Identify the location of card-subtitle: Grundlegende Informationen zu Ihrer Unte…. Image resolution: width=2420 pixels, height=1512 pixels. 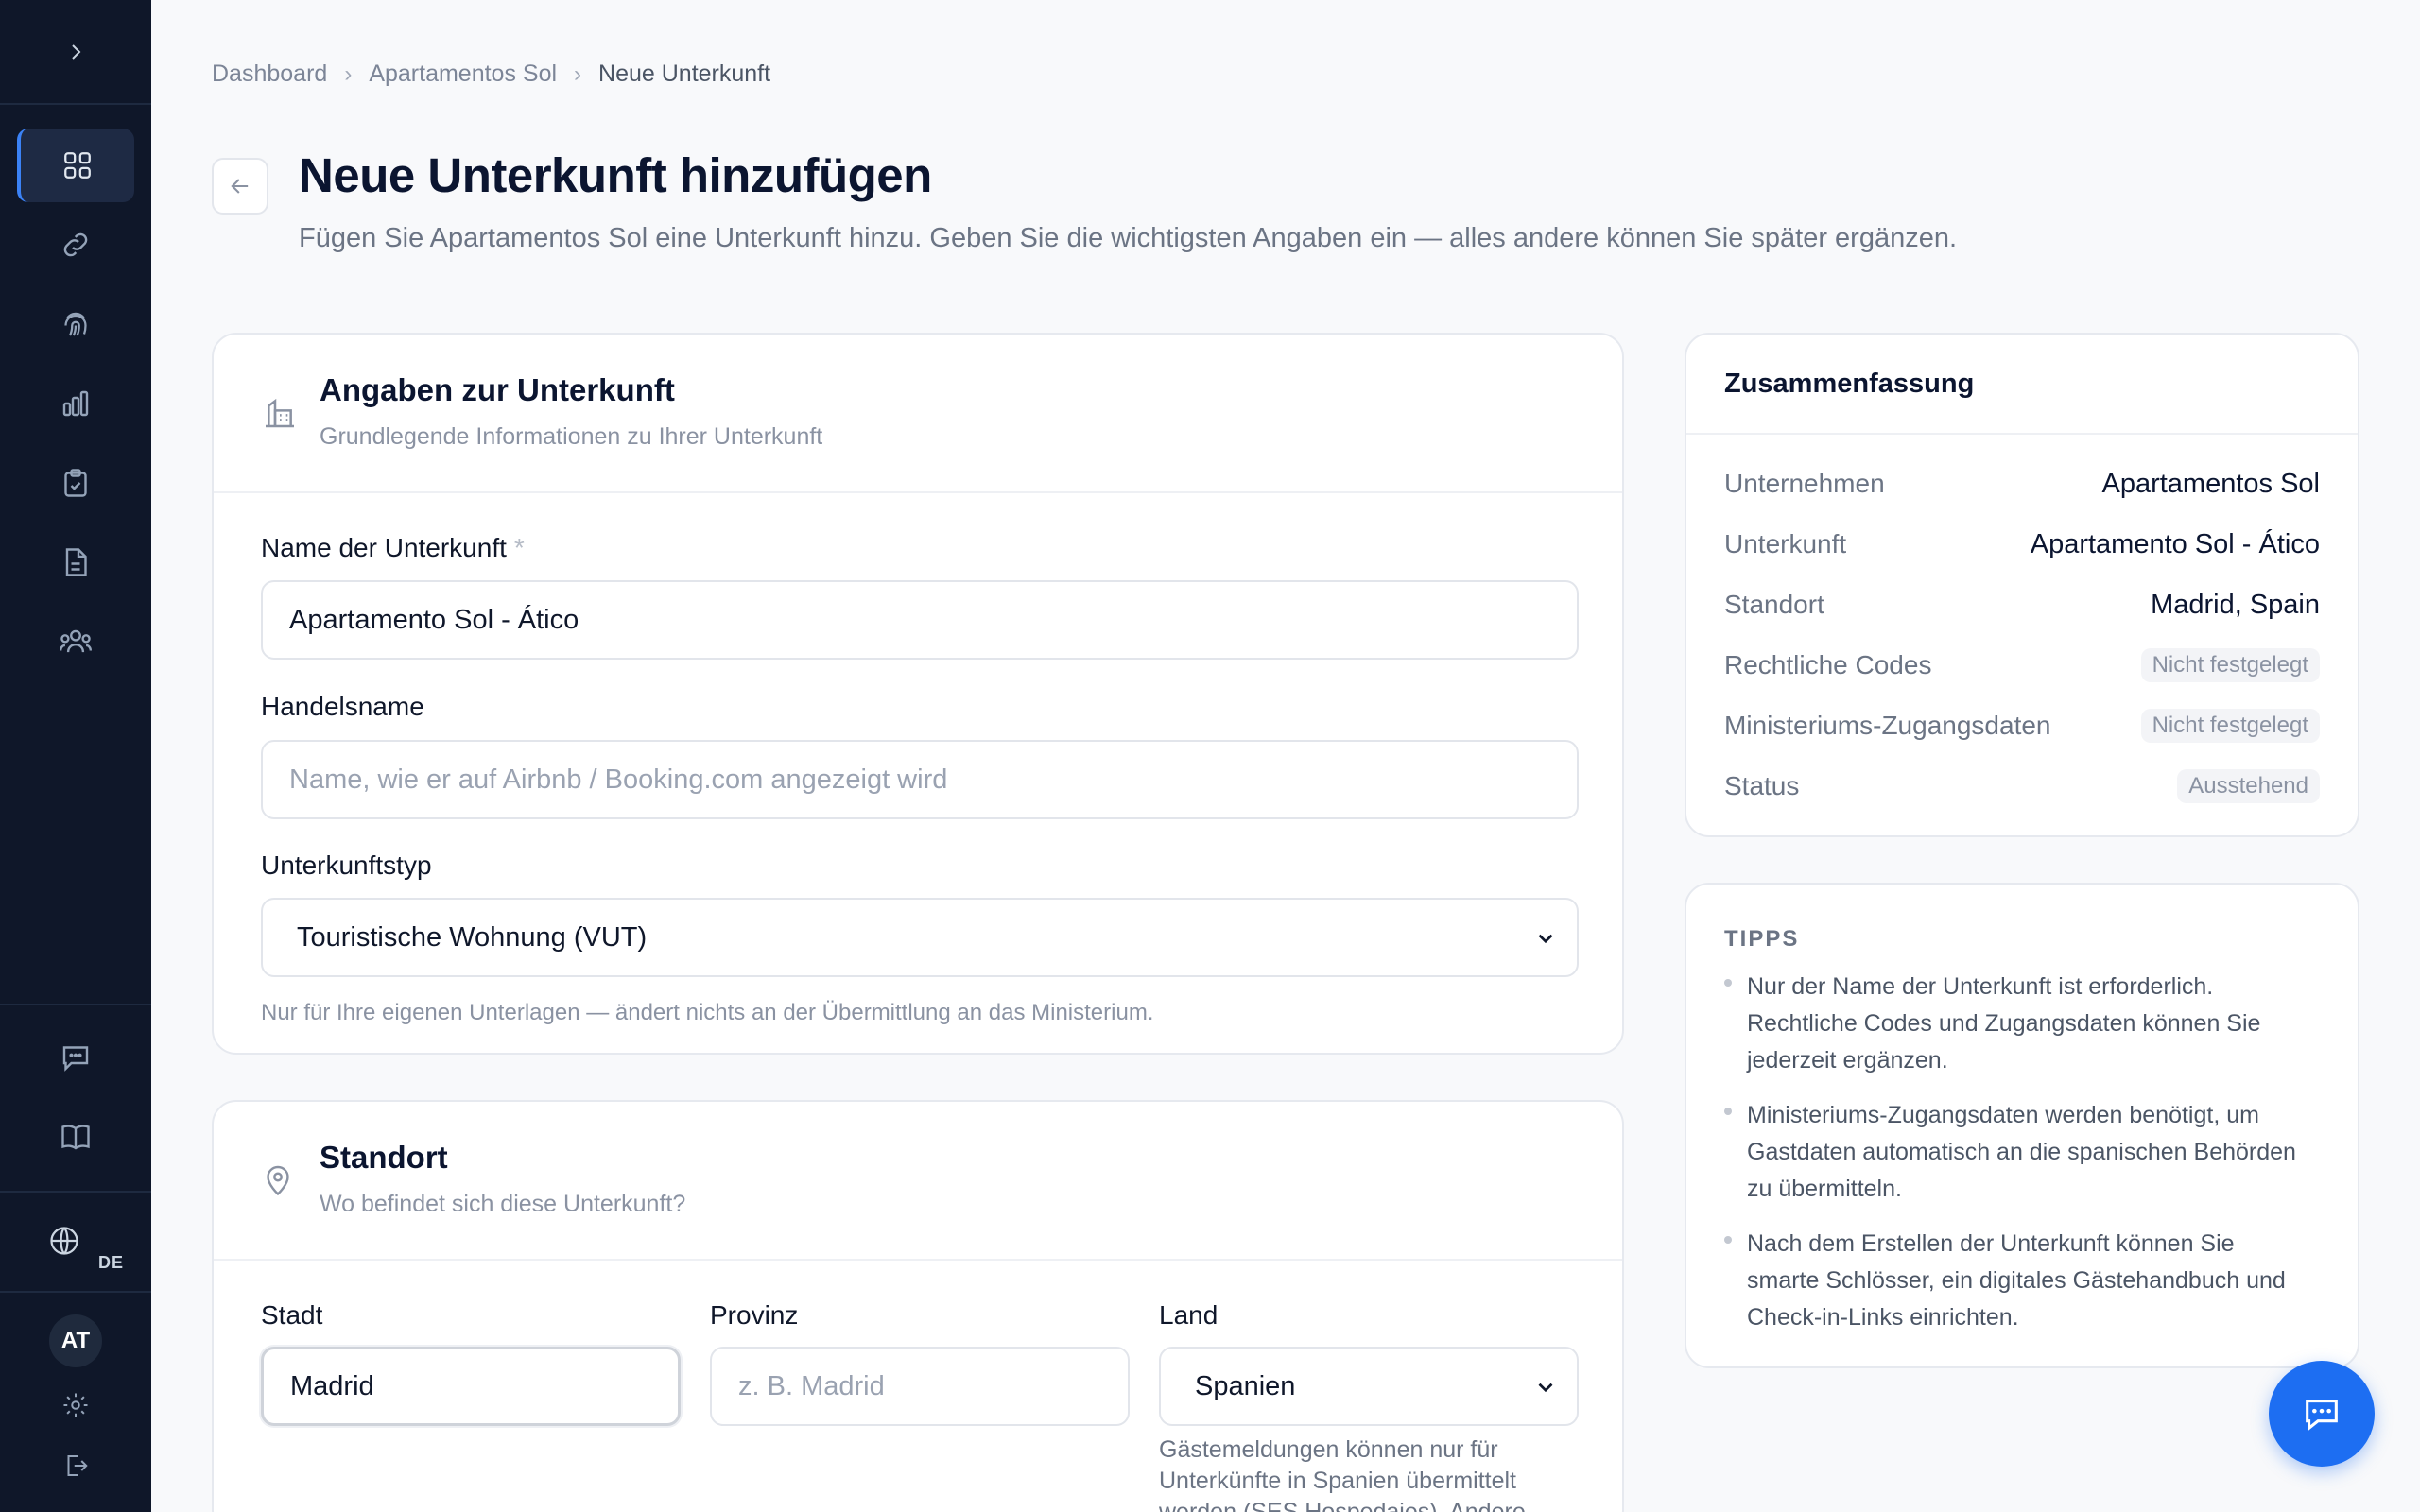
(571, 436).